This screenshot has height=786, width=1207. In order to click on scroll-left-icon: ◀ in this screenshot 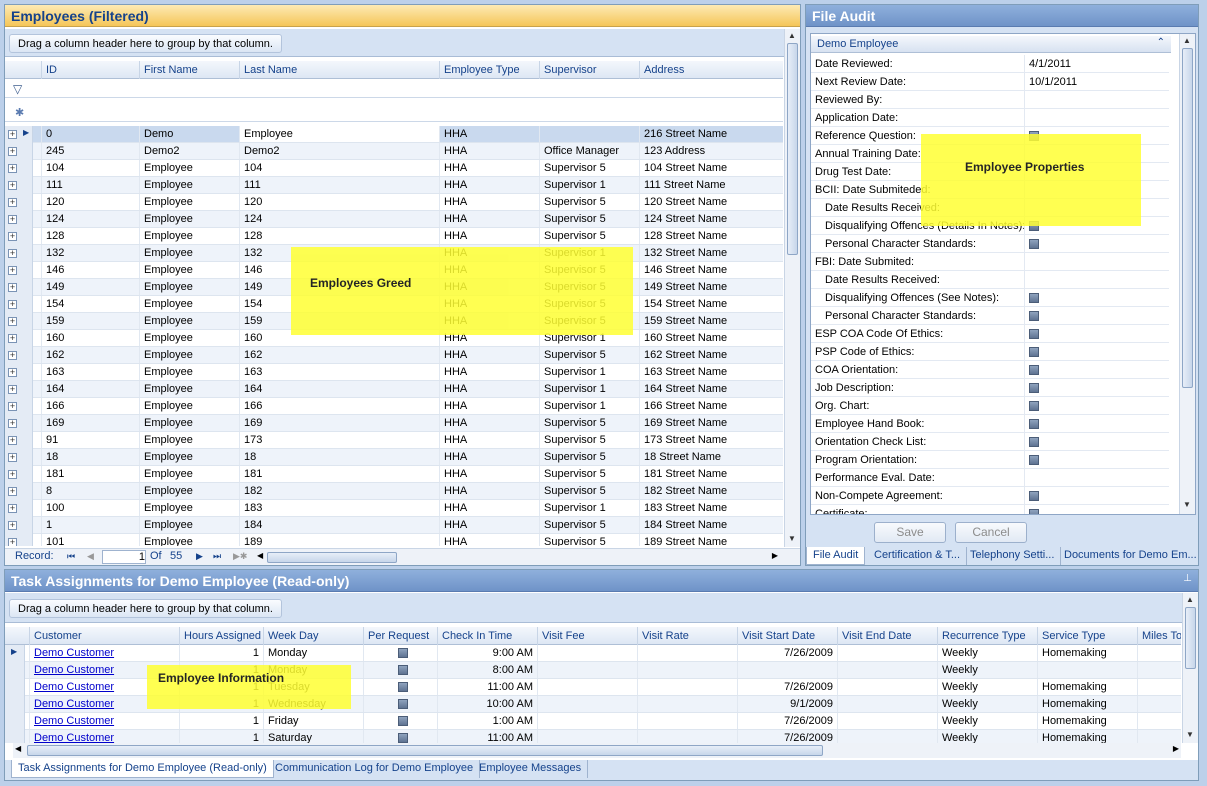, I will do `click(18, 748)`.